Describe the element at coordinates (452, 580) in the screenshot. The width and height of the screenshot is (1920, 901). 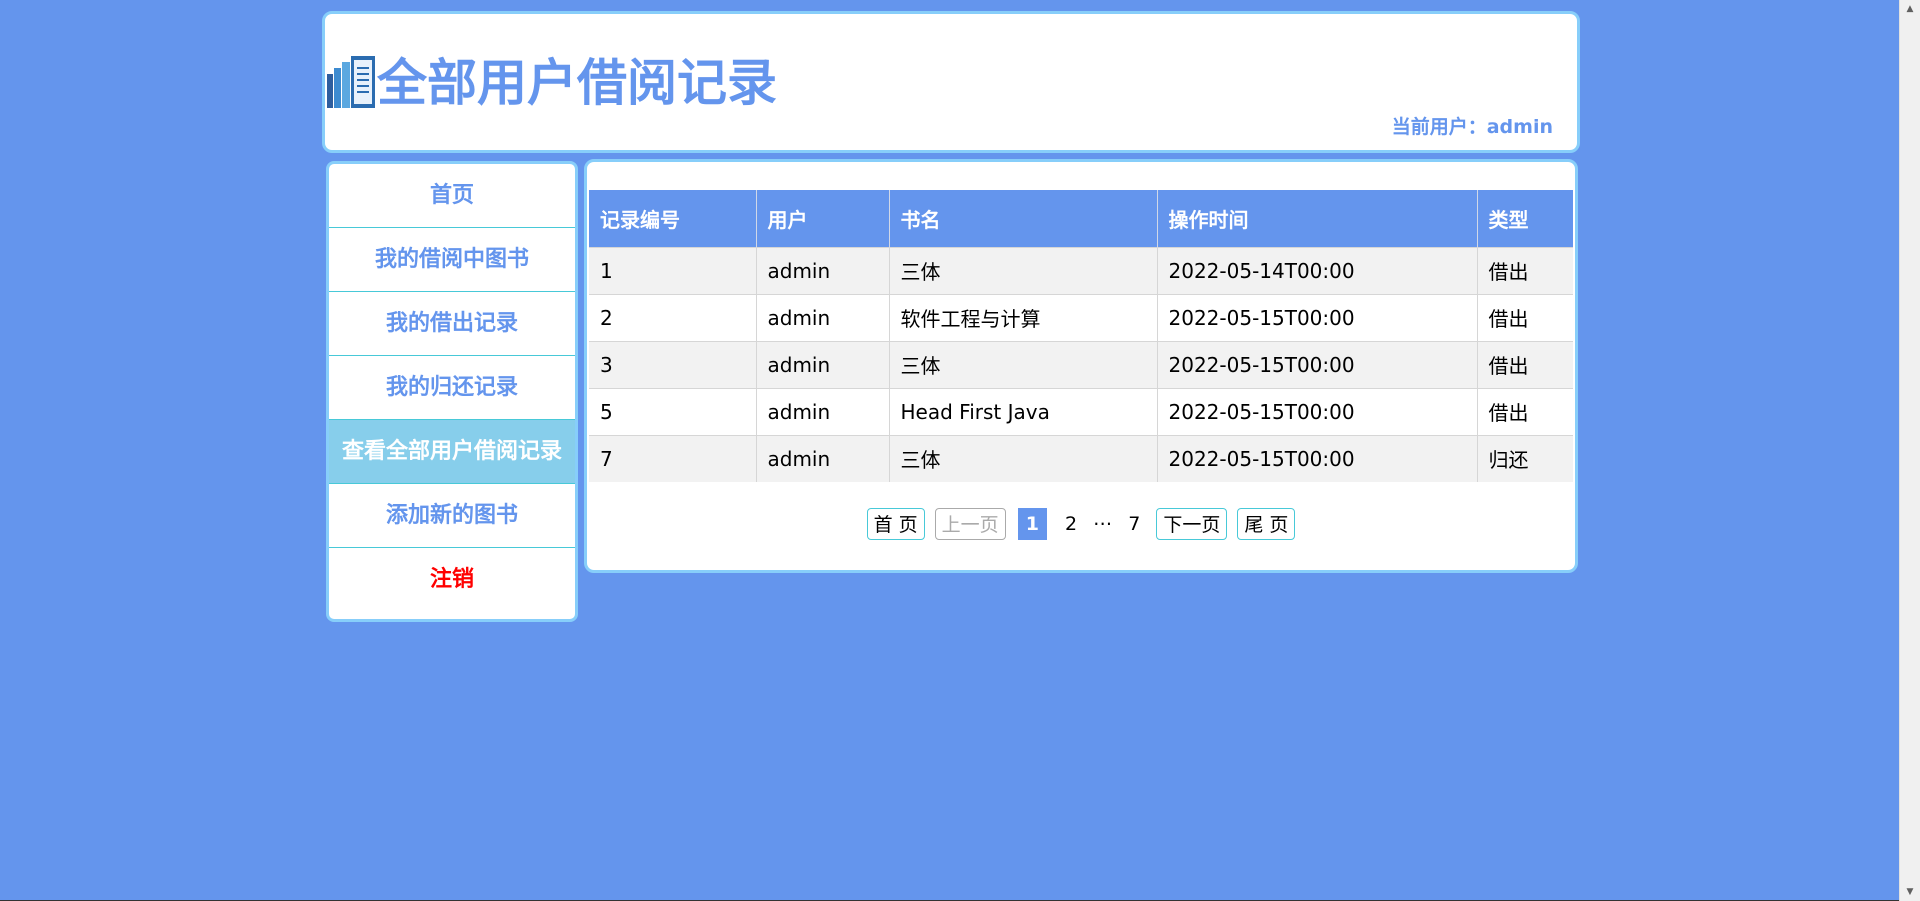
I see `sidebar-item-logout: 注销` at that location.